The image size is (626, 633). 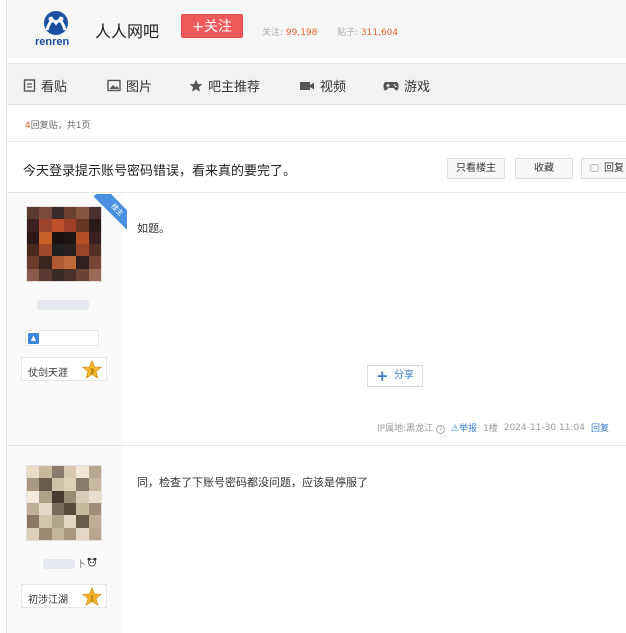 What do you see at coordinates (379, 33) in the screenshot?
I see `post-count: 311,604` at bounding box center [379, 33].